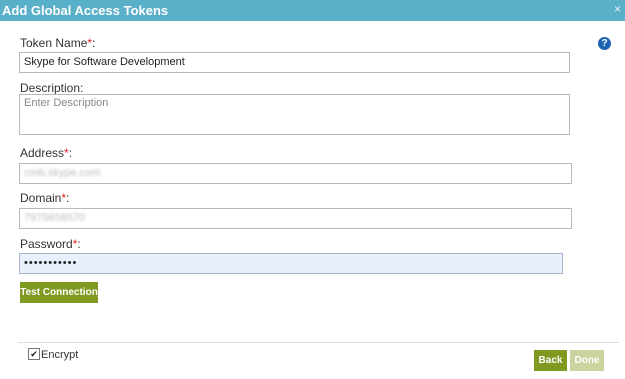  I want to click on test-connection-button: Test Connection, so click(59, 292).